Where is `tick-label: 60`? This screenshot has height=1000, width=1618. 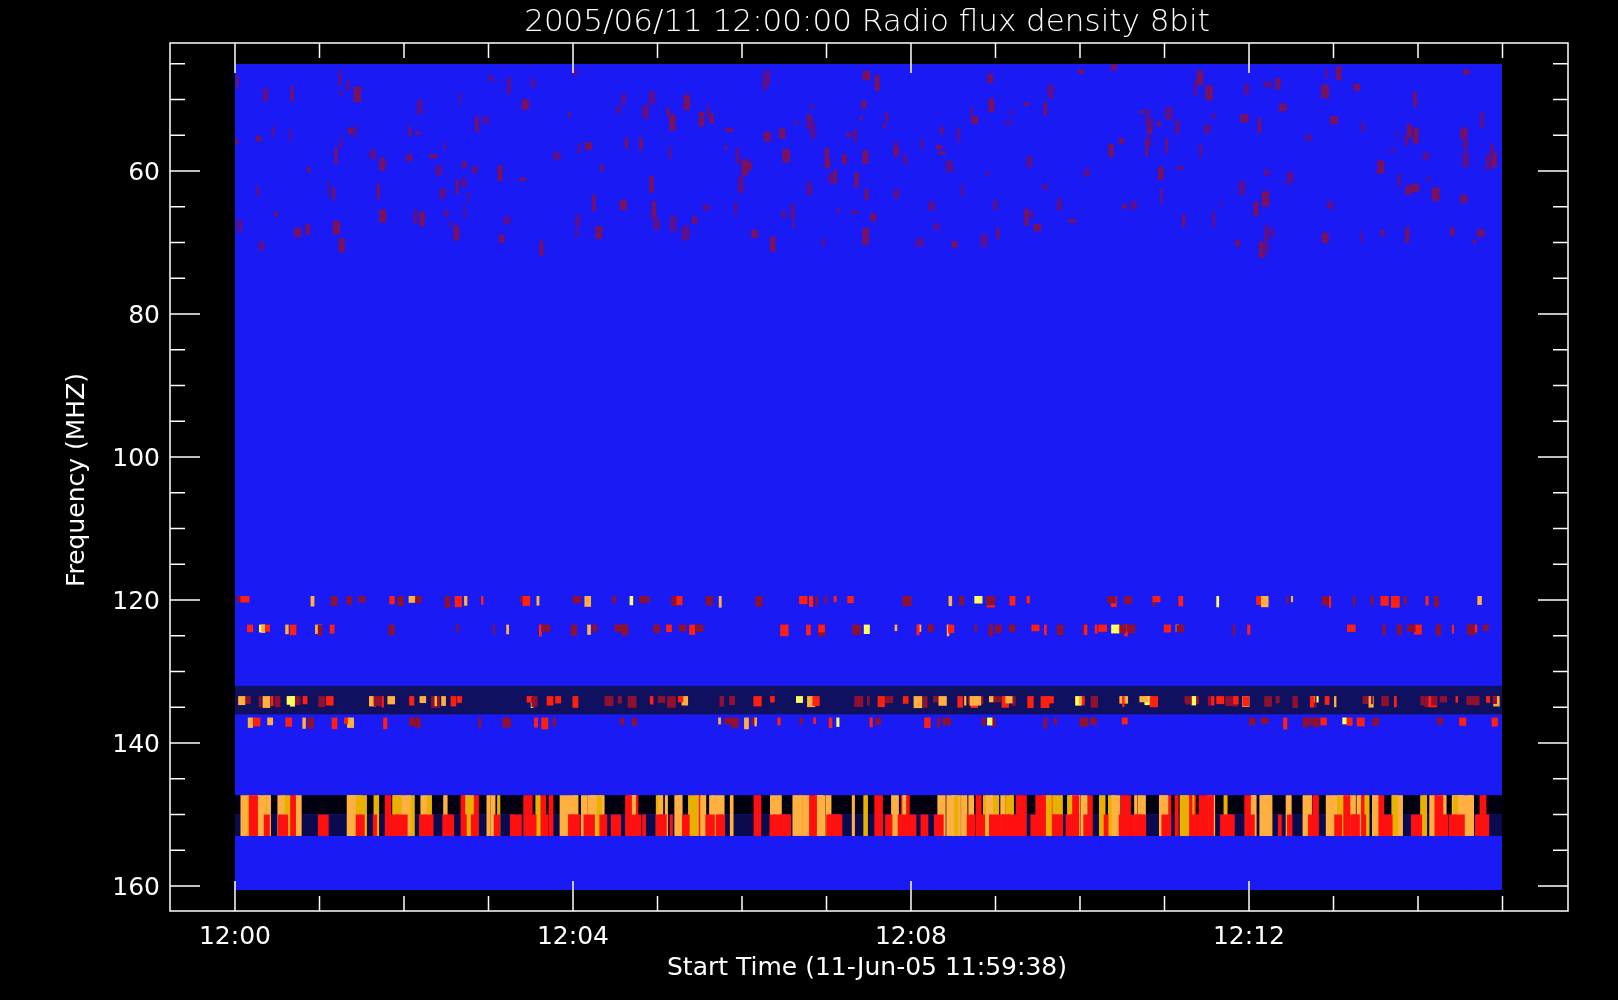
tick-label: 60 is located at coordinates (144, 171).